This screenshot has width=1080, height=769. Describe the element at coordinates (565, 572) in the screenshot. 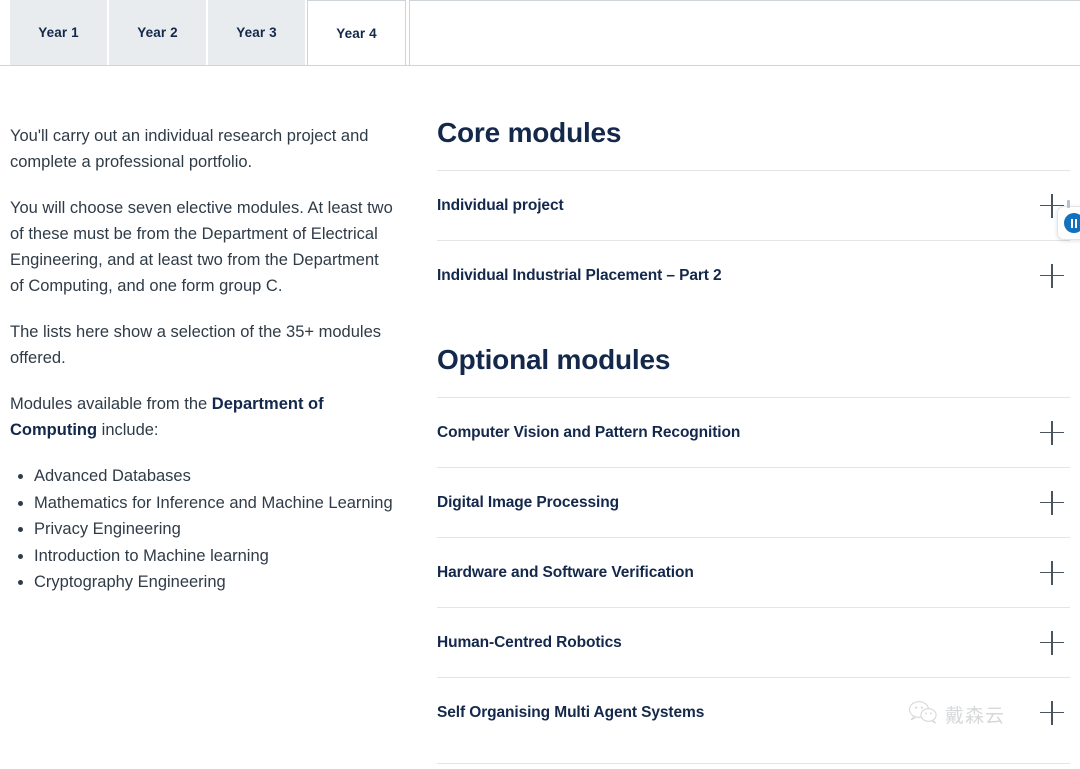

I see `accordion-label: Hardware and Software Verification` at that location.